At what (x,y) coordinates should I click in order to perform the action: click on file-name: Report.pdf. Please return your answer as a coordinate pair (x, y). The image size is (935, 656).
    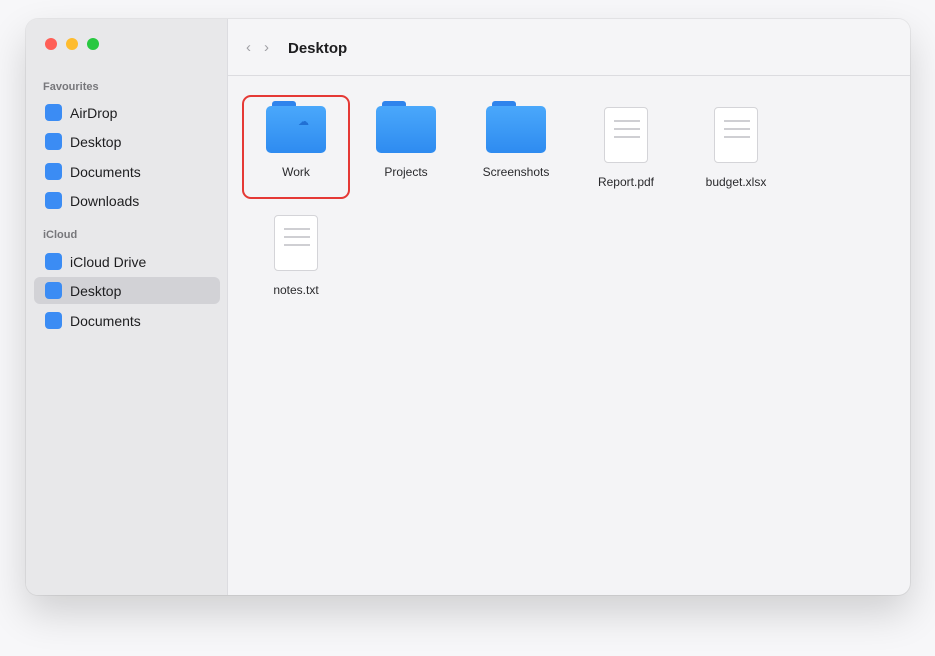
    Looking at the image, I should click on (626, 182).